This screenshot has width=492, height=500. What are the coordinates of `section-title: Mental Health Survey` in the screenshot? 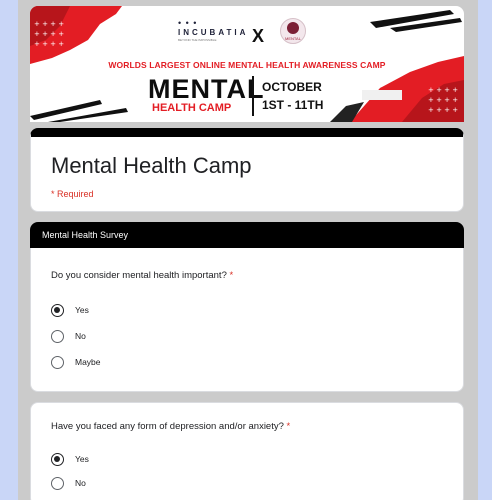 It's located at (85, 235).